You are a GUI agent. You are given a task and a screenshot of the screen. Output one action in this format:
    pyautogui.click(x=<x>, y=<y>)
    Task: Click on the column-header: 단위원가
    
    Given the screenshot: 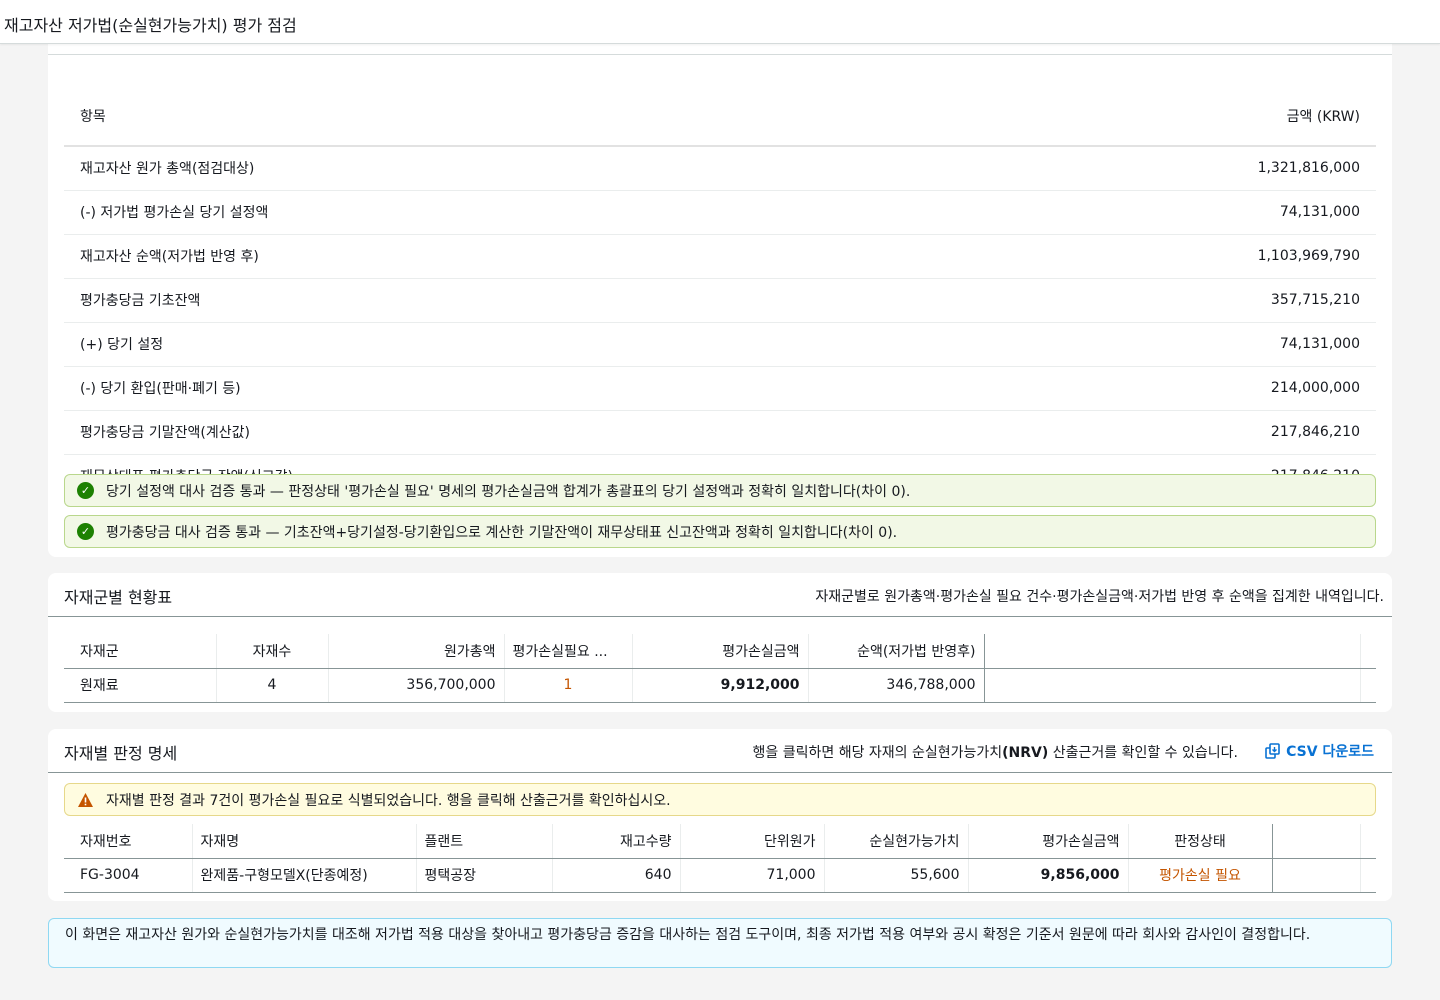 What is the action you would take?
    pyautogui.click(x=752, y=841)
    